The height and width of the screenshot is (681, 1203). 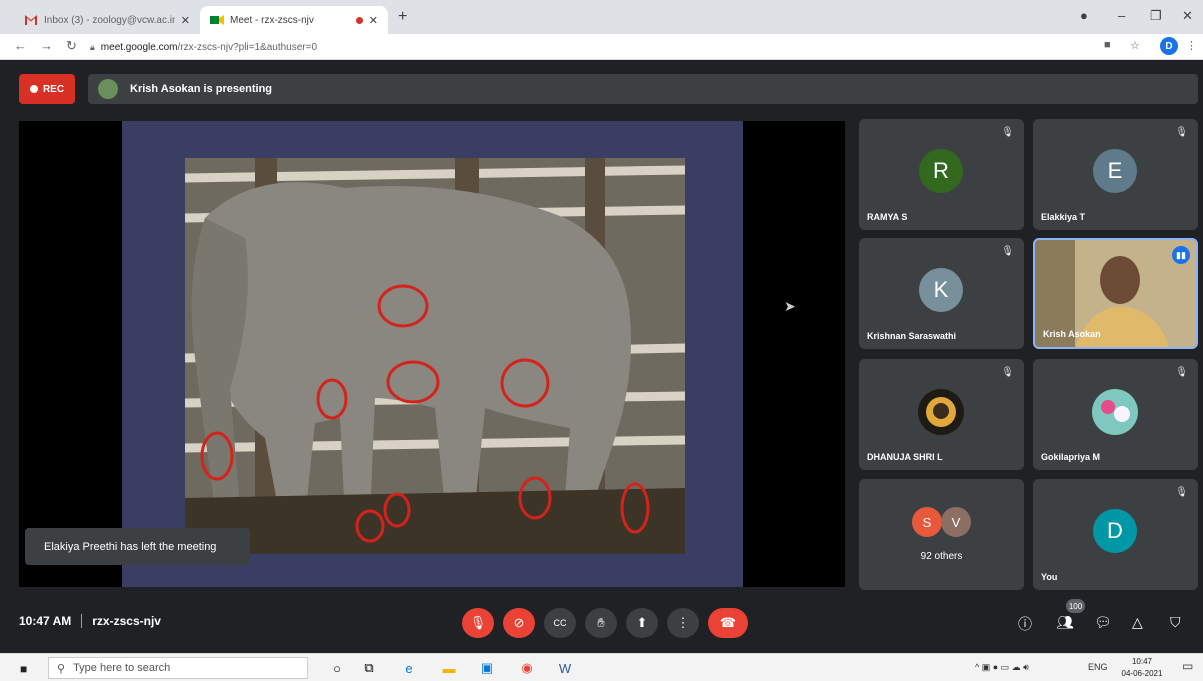 What do you see at coordinates (527, 668) in the screenshot?
I see `chrome-icon: ◉` at bounding box center [527, 668].